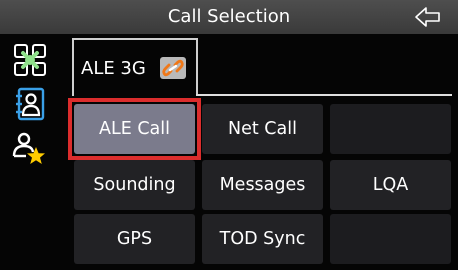 The width and height of the screenshot is (458, 270). I want to click on tod-sync-button: TOD Sync, so click(262, 239).